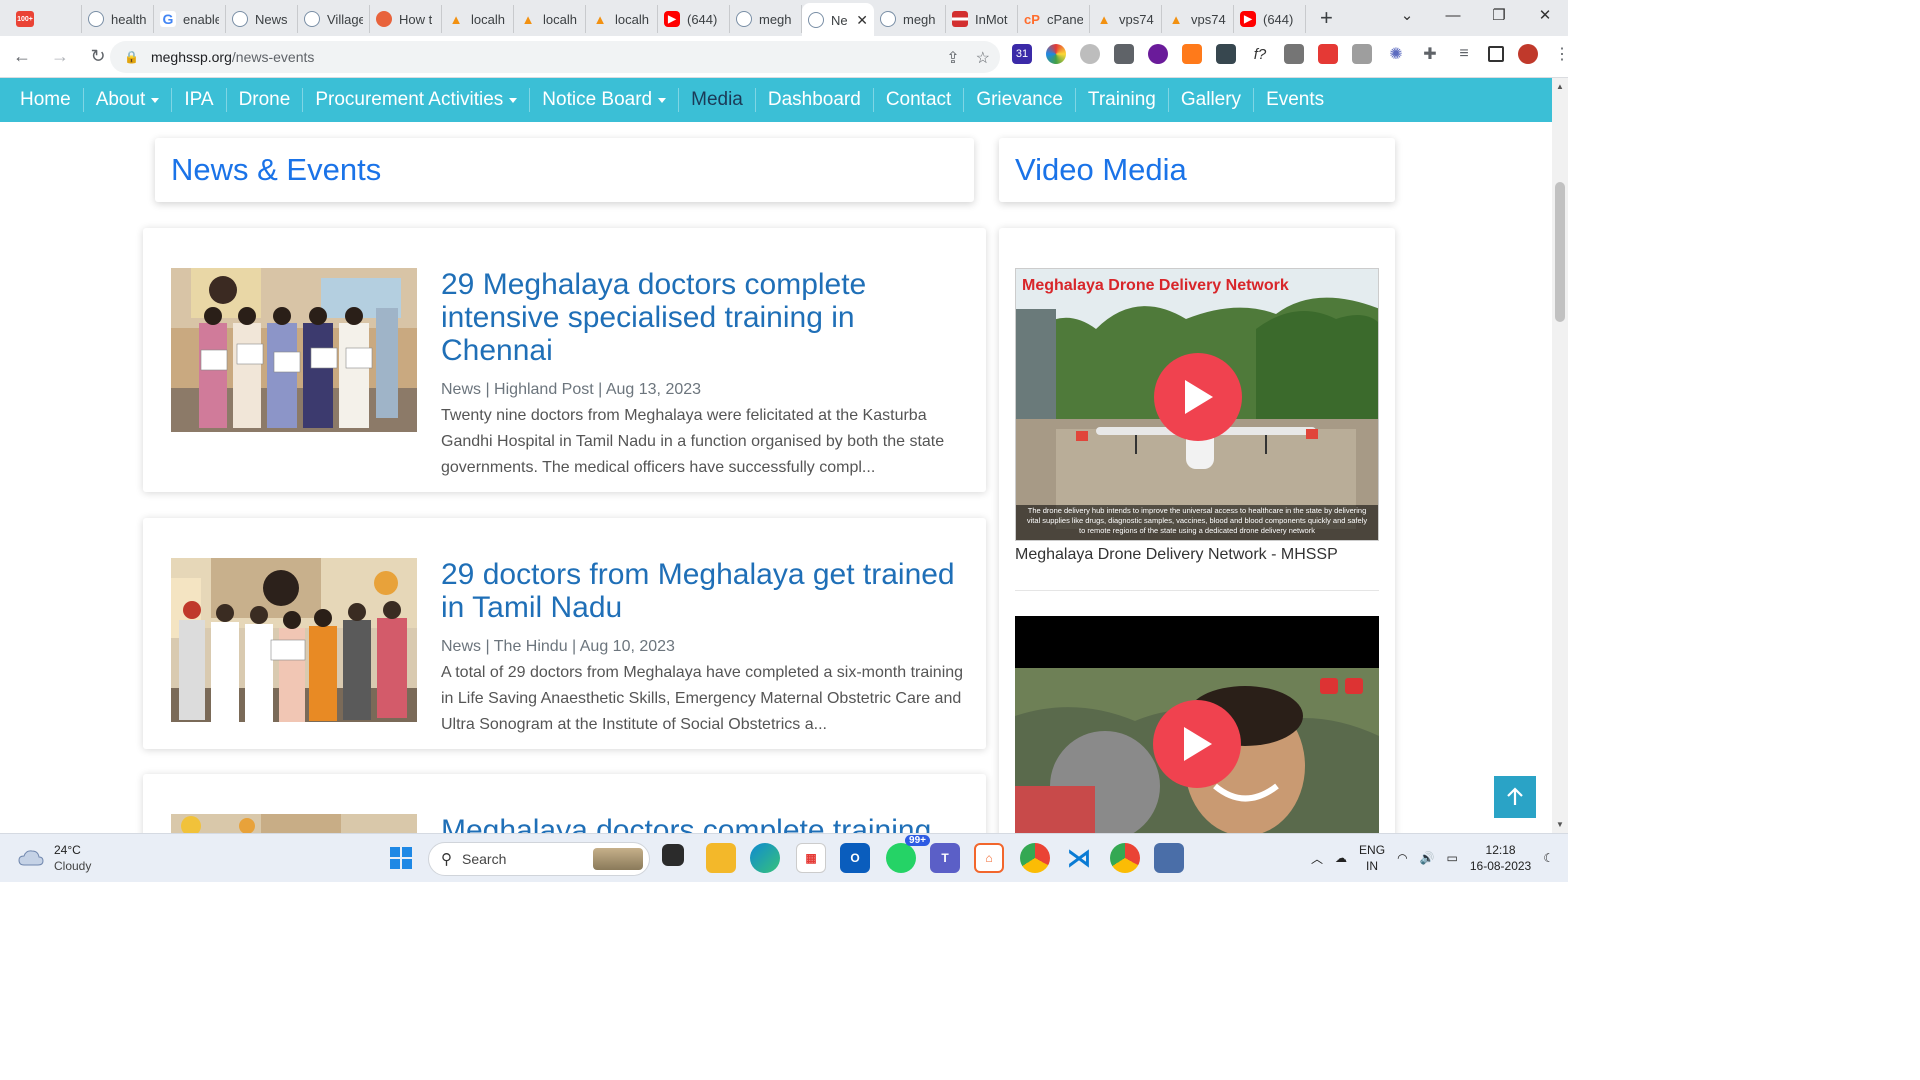 This screenshot has width=1920, height=1080. I want to click on media-list-icon: ≡, so click(1464, 54).